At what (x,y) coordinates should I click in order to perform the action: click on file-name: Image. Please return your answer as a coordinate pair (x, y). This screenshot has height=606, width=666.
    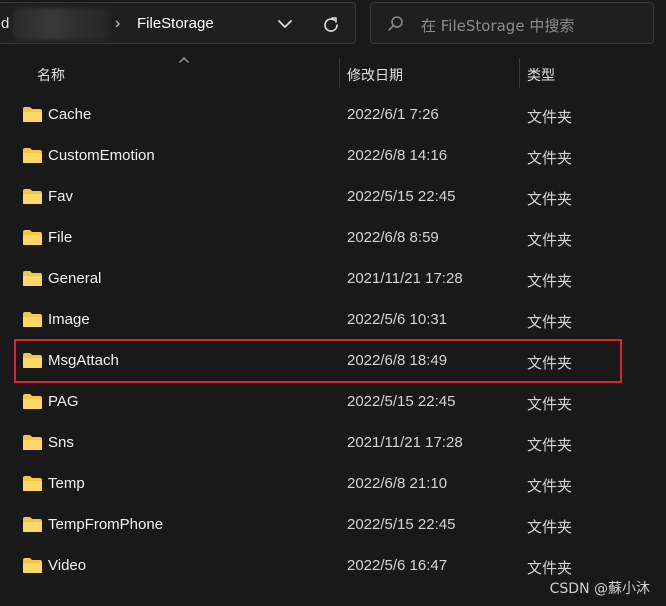
    Looking at the image, I should click on (69, 319).